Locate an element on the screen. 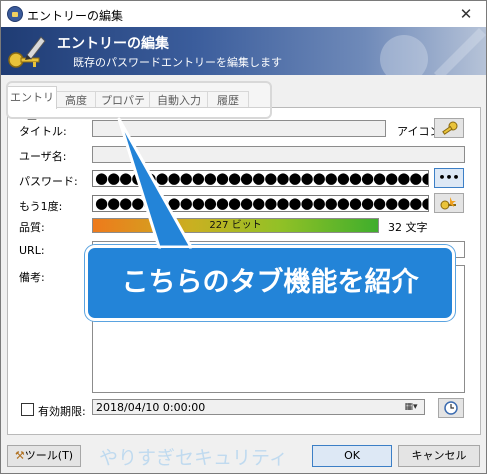 The height and width of the screenshot is (474, 487). callout-pointer is located at coordinates (155, 184).